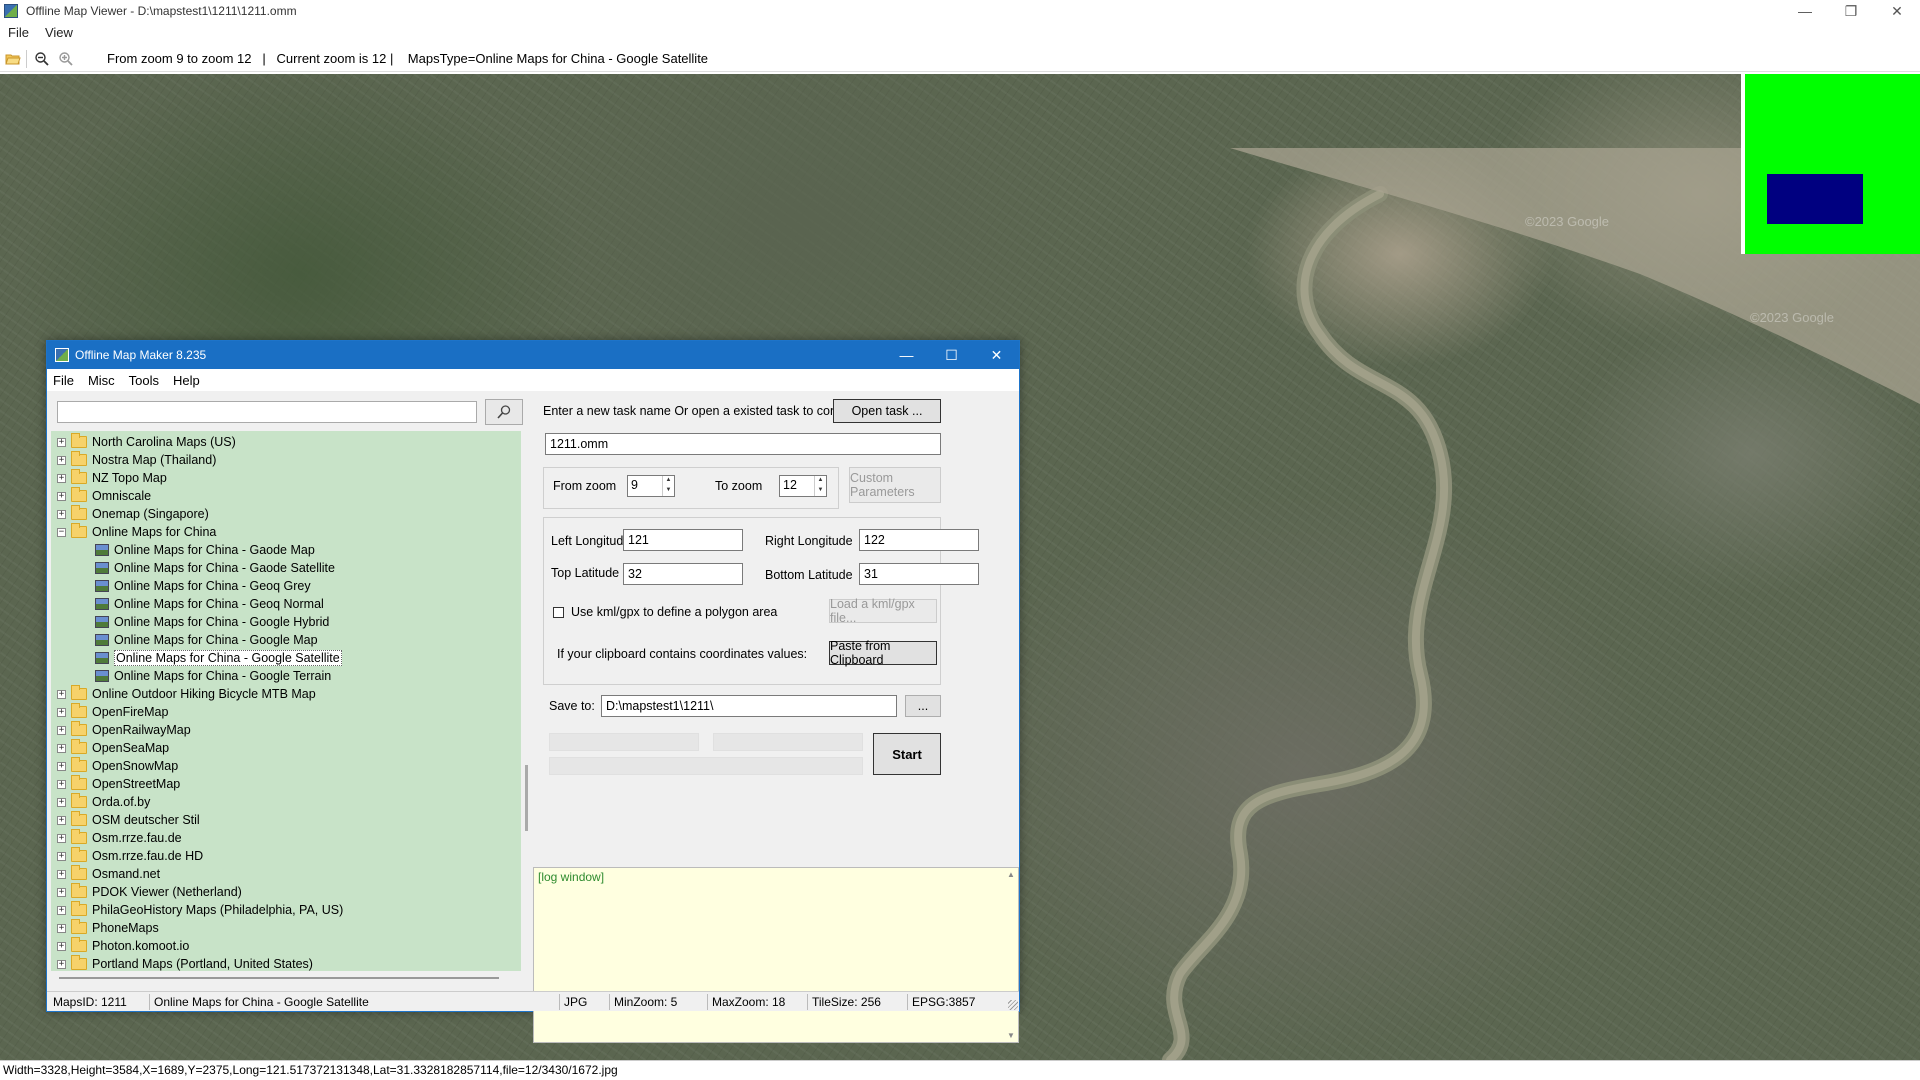  I want to click on collapse-icon: −, so click(61, 532).